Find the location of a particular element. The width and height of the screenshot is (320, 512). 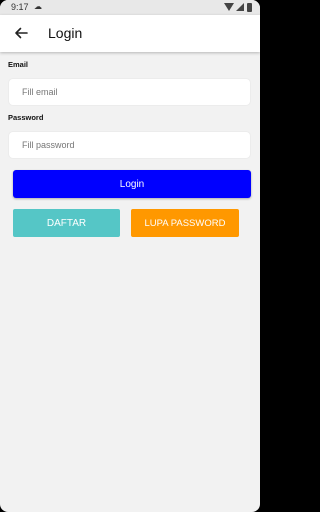

page-title: Login is located at coordinates (65, 33).